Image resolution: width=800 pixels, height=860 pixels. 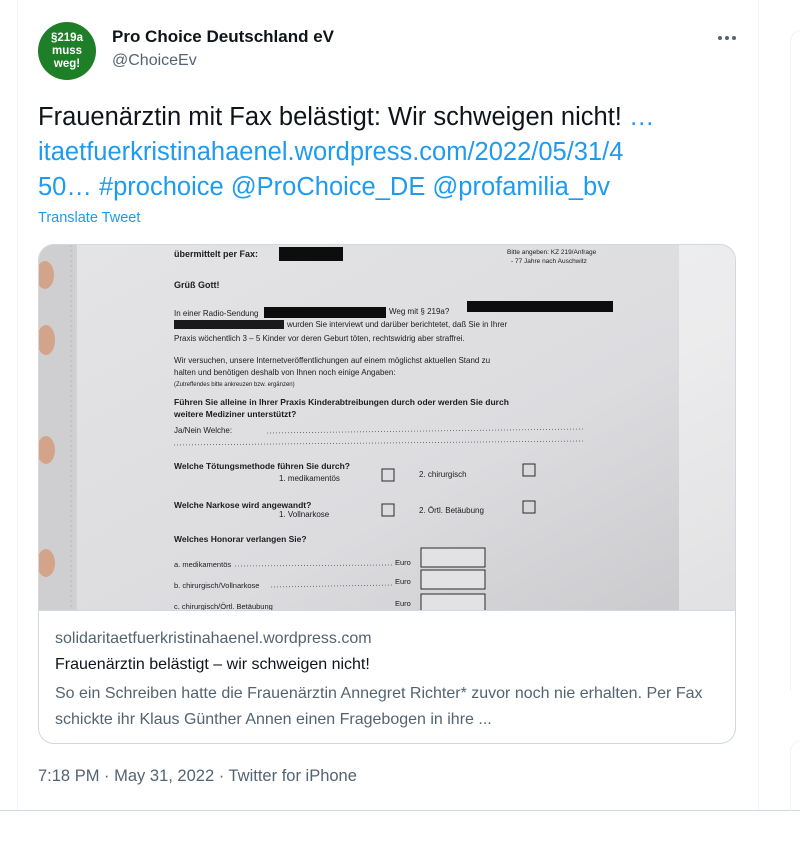 I want to click on fax-question: Welche Narkose wird angewandt?, so click(x=242, y=505).